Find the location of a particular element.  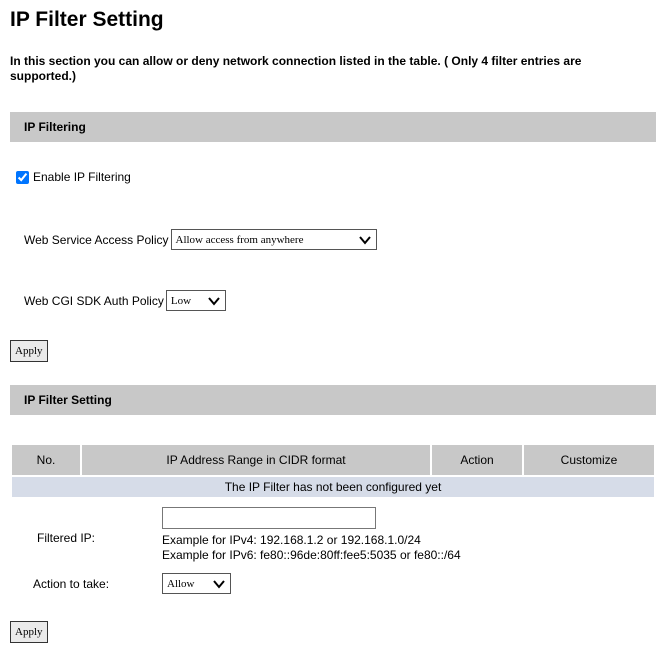

enable-ip-filtering-checkbox is located at coordinates (22, 177).